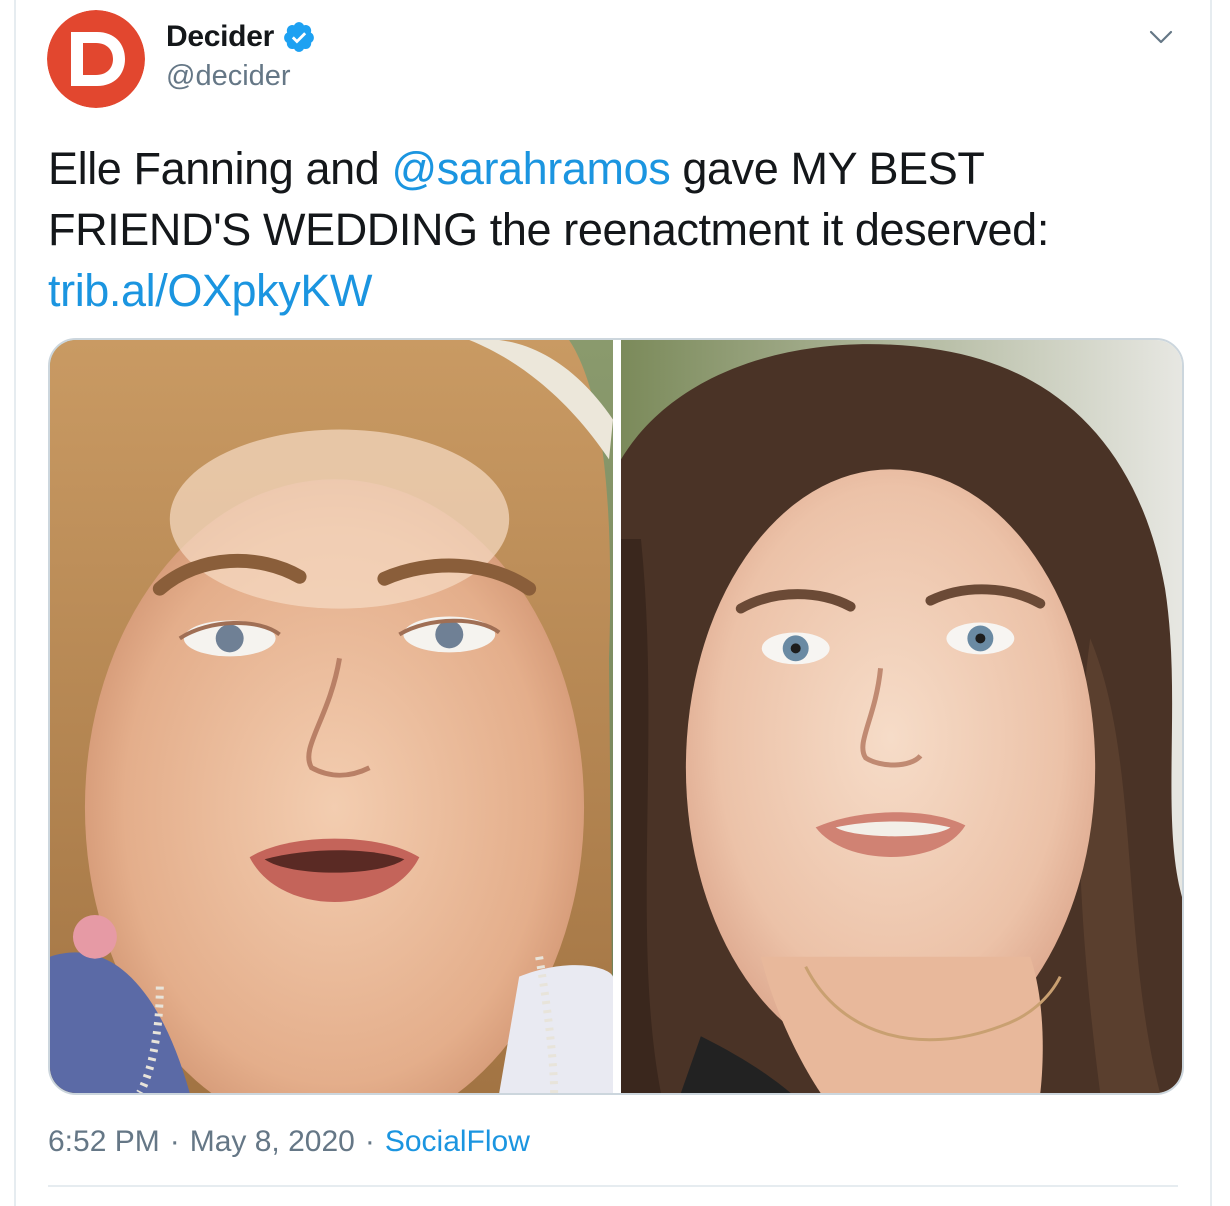  I want to click on media-divider, so click(617, 716).